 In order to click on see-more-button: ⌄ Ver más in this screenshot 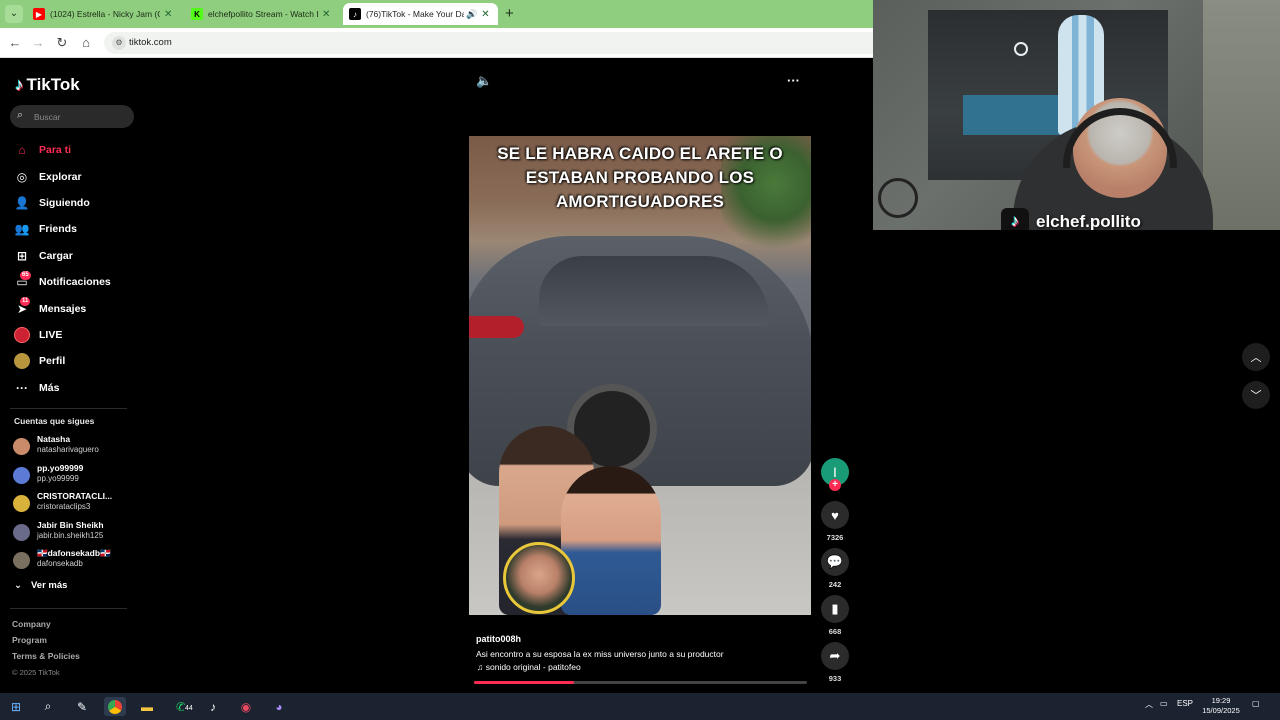, I will do `click(40, 585)`.